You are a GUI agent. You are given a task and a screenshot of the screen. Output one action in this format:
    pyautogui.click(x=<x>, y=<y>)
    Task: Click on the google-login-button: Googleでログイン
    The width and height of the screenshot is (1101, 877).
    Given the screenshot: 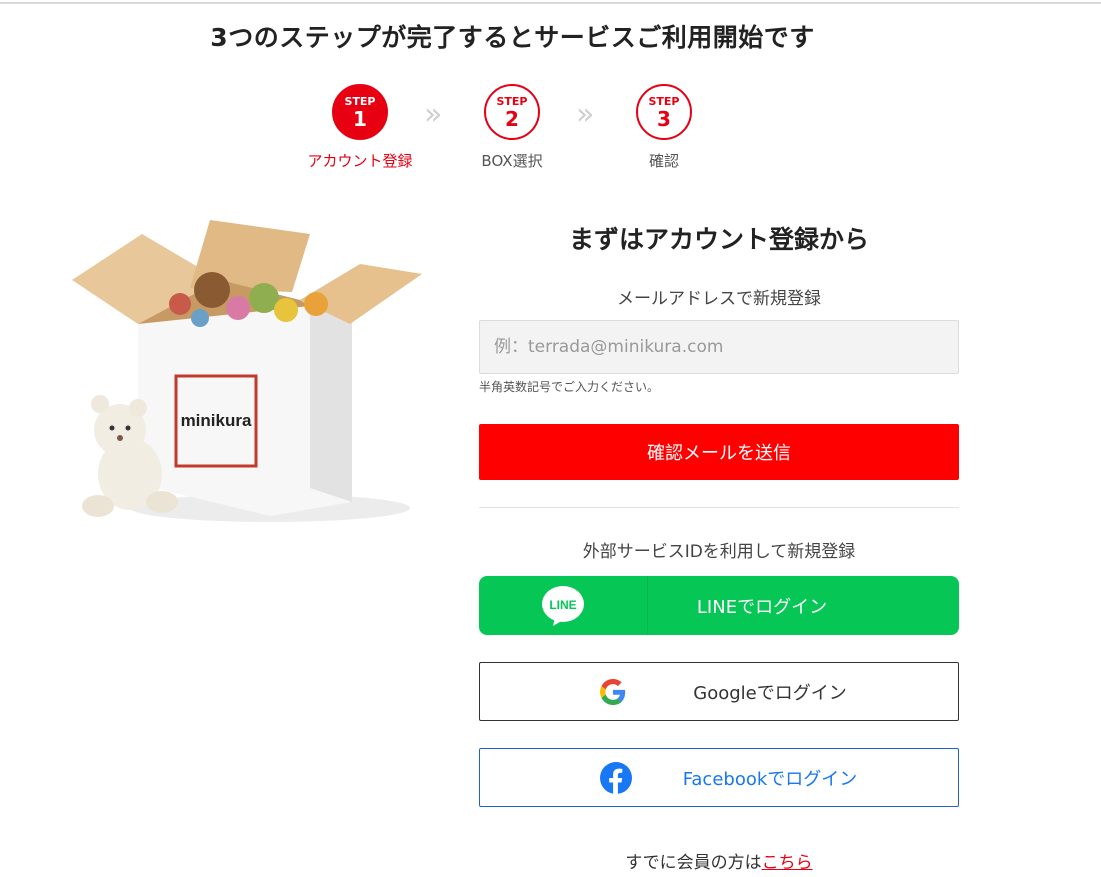 What is the action you would take?
    pyautogui.click(x=719, y=691)
    